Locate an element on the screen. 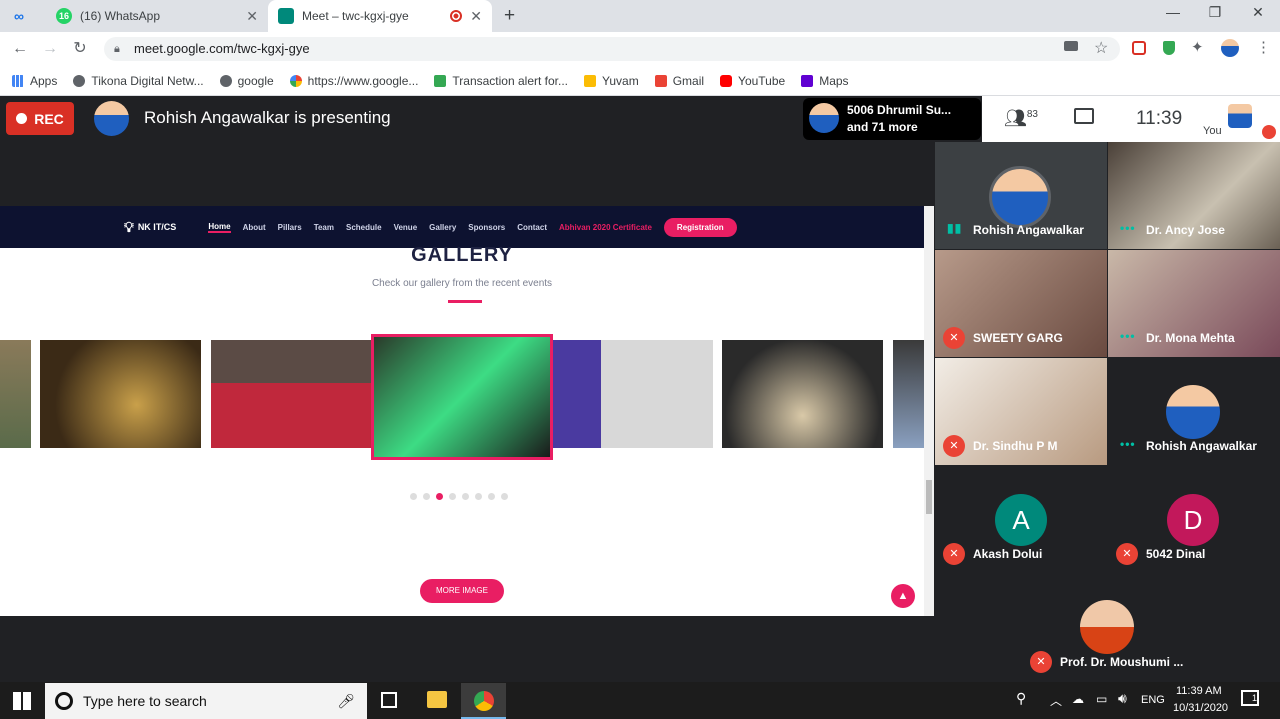  volume-icon: 🔊︎ is located at coordinates (1122, 698).